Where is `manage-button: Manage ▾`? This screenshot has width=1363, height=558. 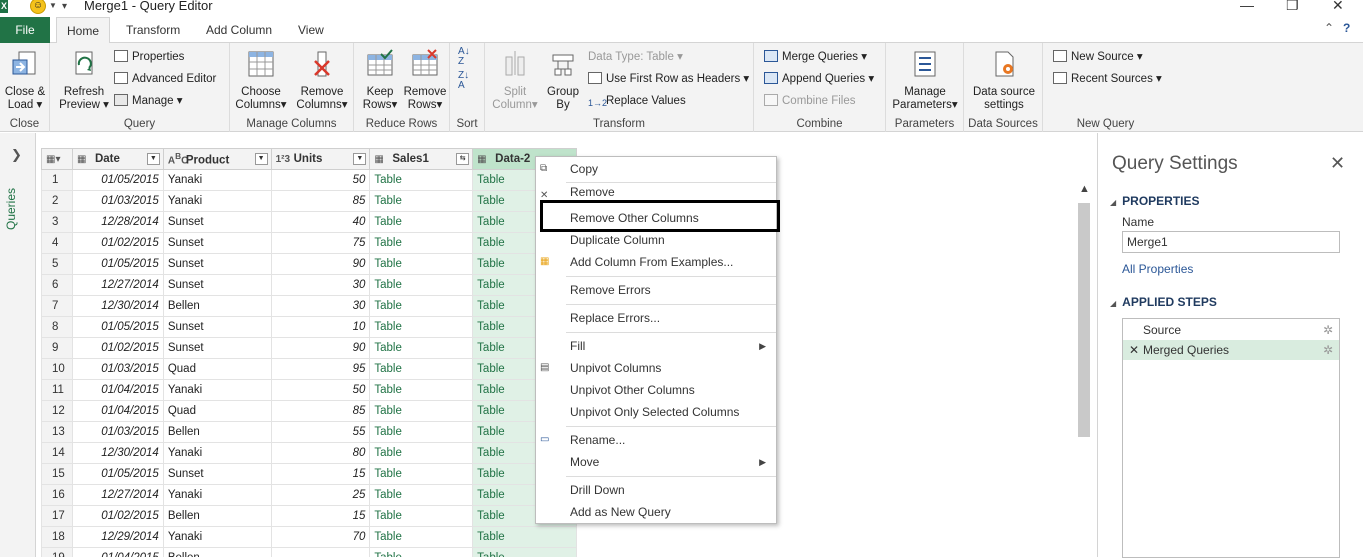
manage-button: Manage ▾ is located at coordinates (148, 101).